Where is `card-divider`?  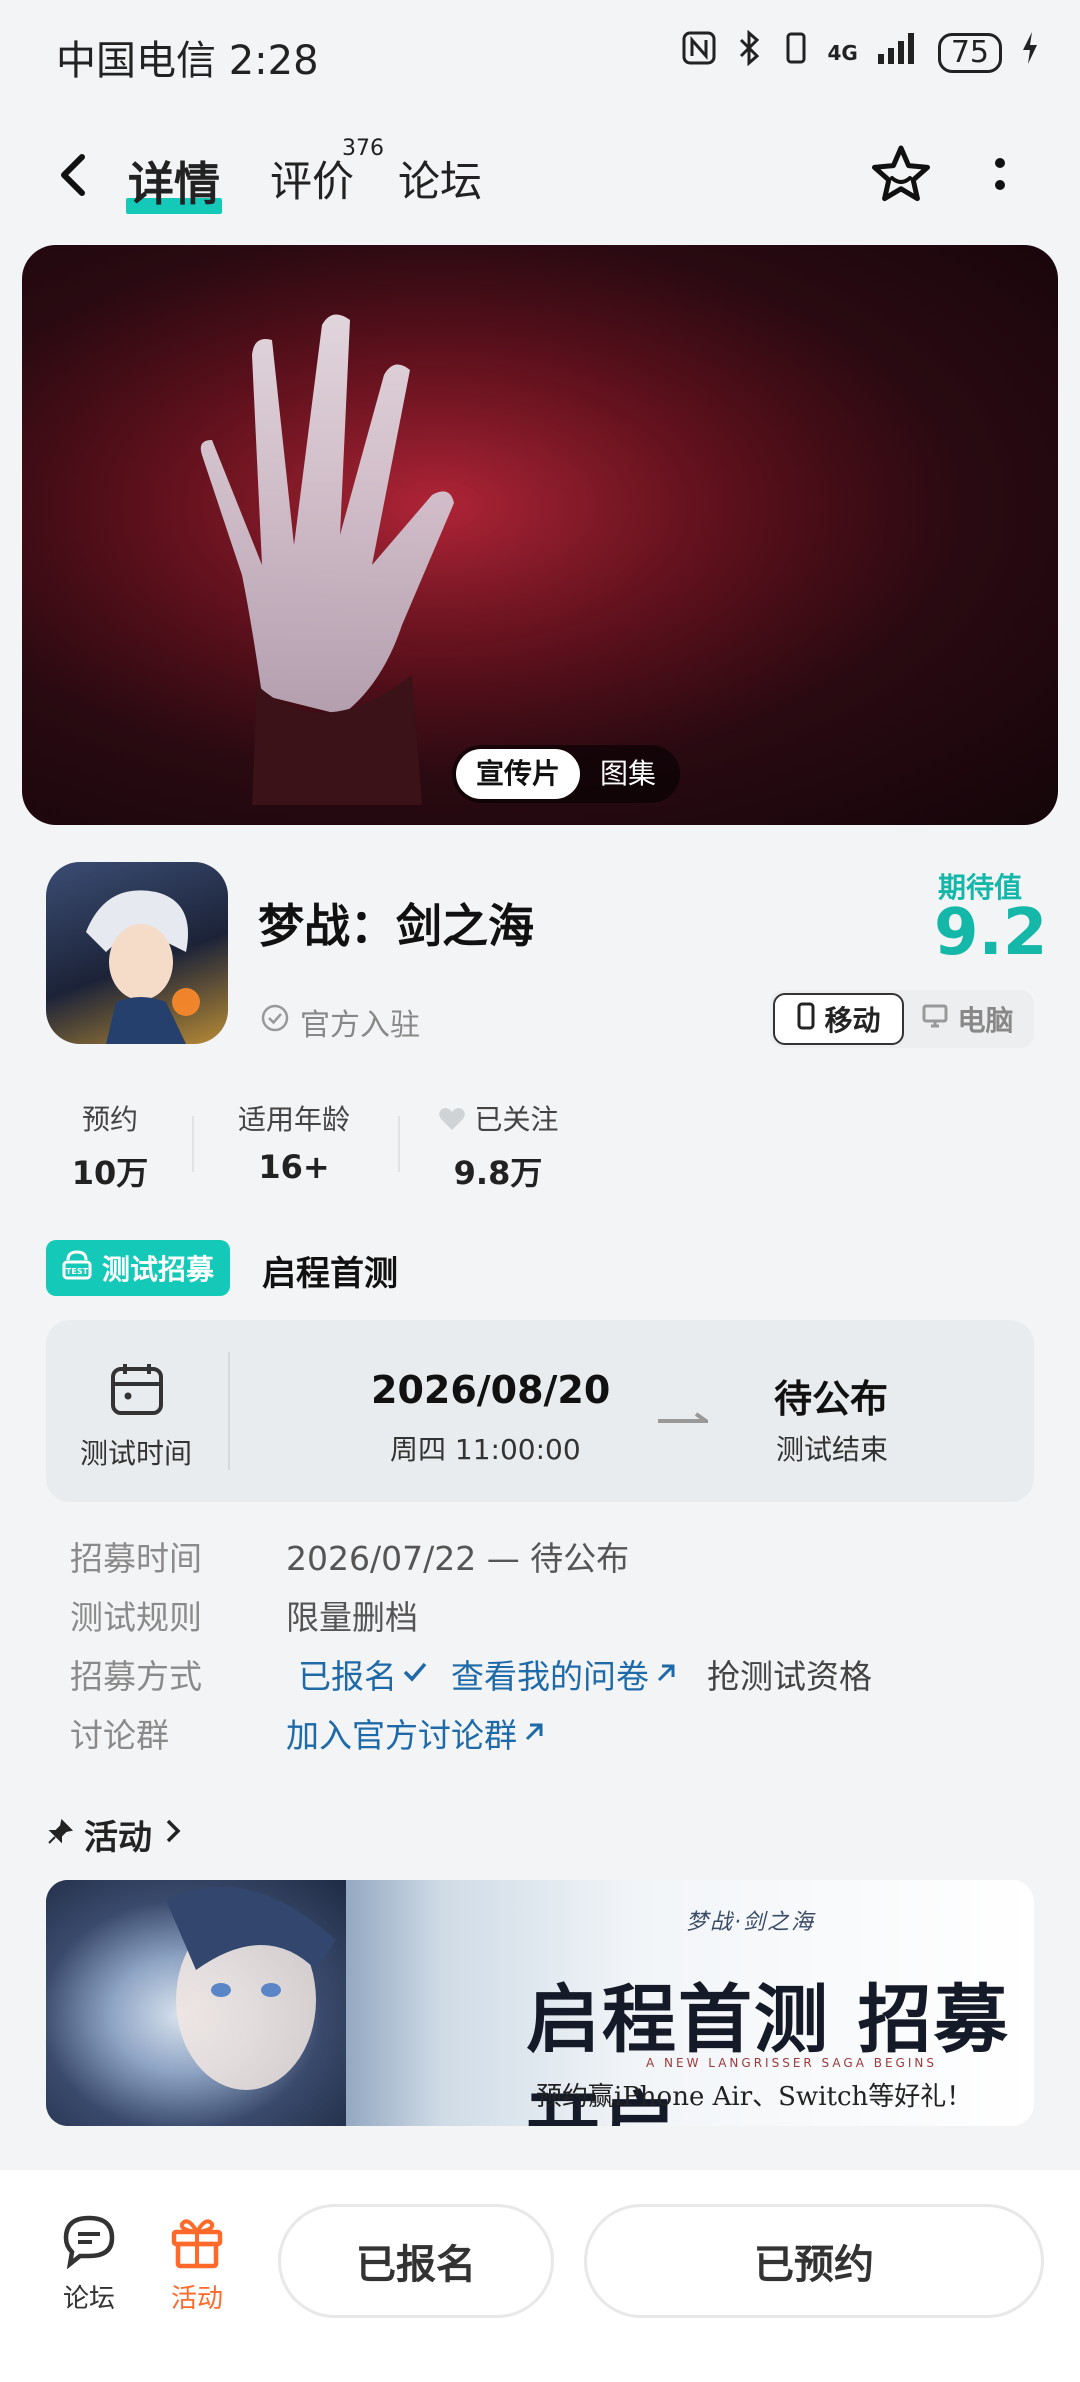 card-divider is located at coordinates (229, 1411).